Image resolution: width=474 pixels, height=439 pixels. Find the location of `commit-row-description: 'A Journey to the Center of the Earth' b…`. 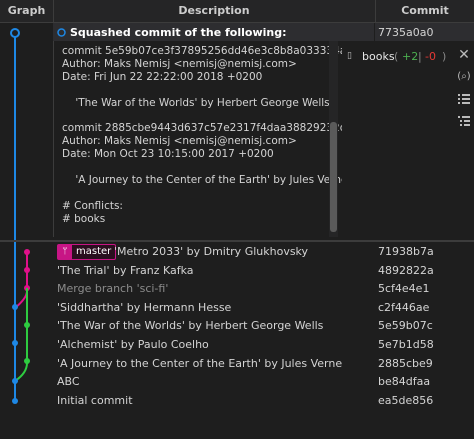

commit-row-description: 'A Journey to the Center of the Earth' b… is located at coordinates (199, 363).